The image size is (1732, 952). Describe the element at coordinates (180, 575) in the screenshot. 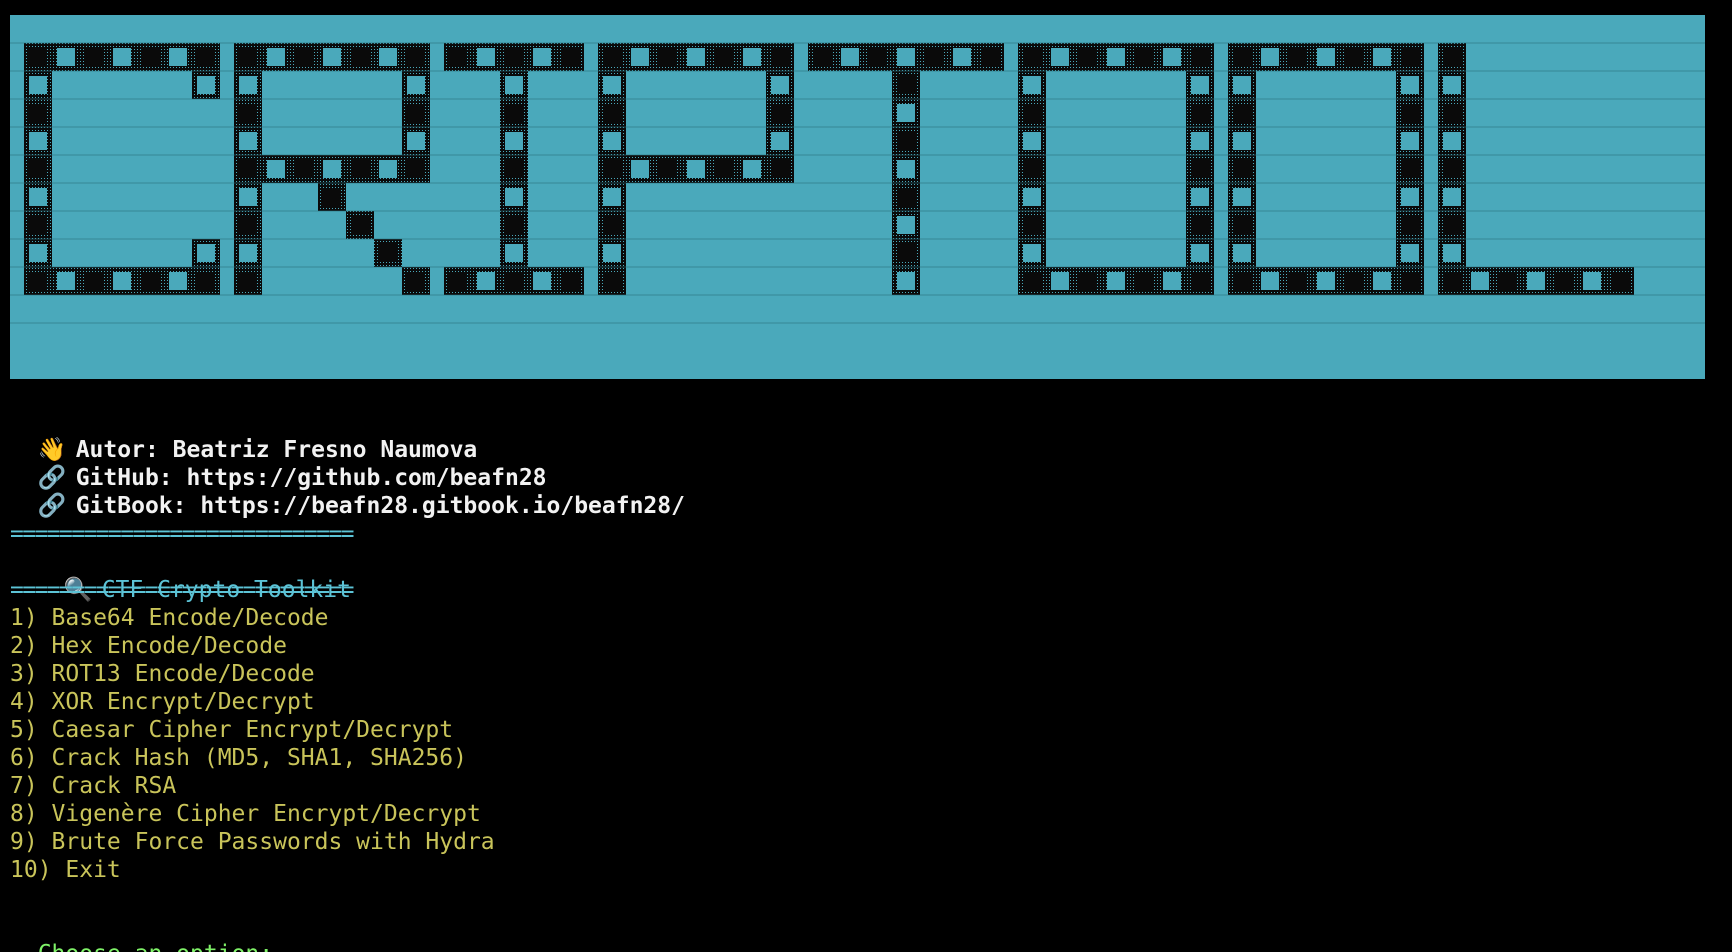

I see `header-title-row: 🔍 CTF Crypto Toolkit` at that location.